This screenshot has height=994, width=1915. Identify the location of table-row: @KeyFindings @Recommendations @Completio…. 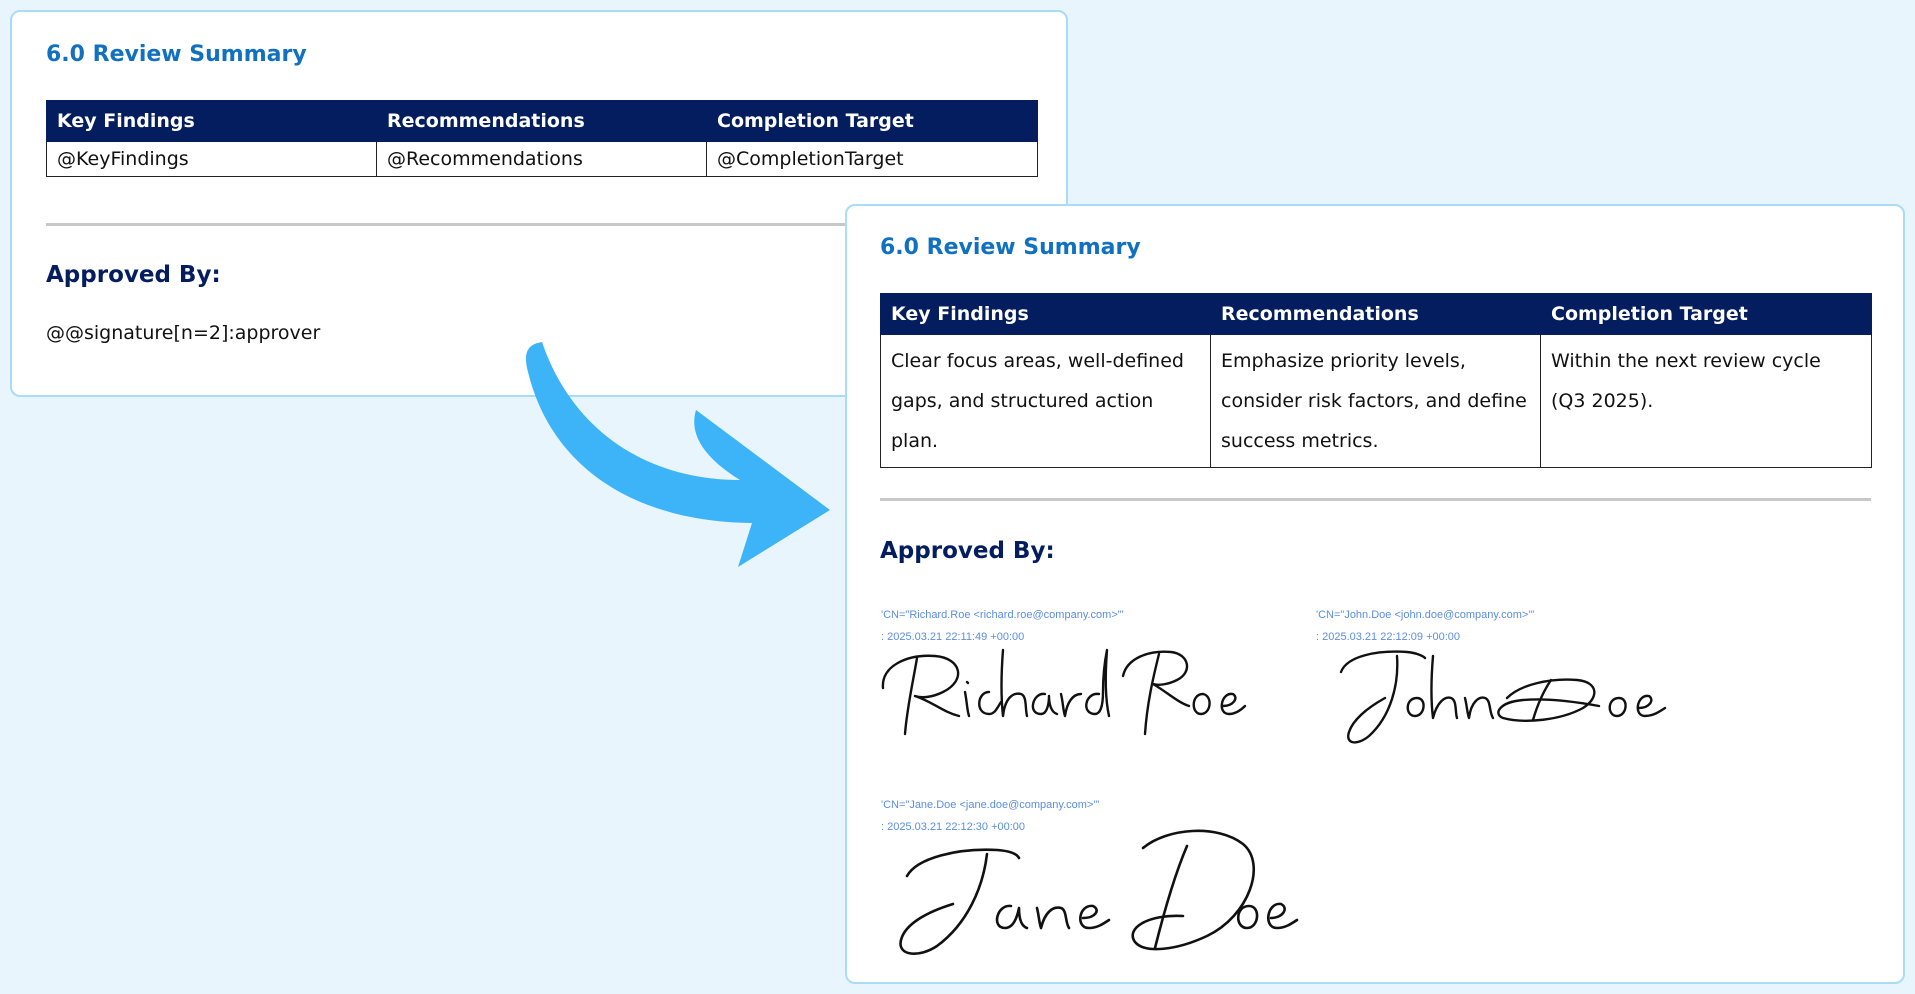
(542, 159).